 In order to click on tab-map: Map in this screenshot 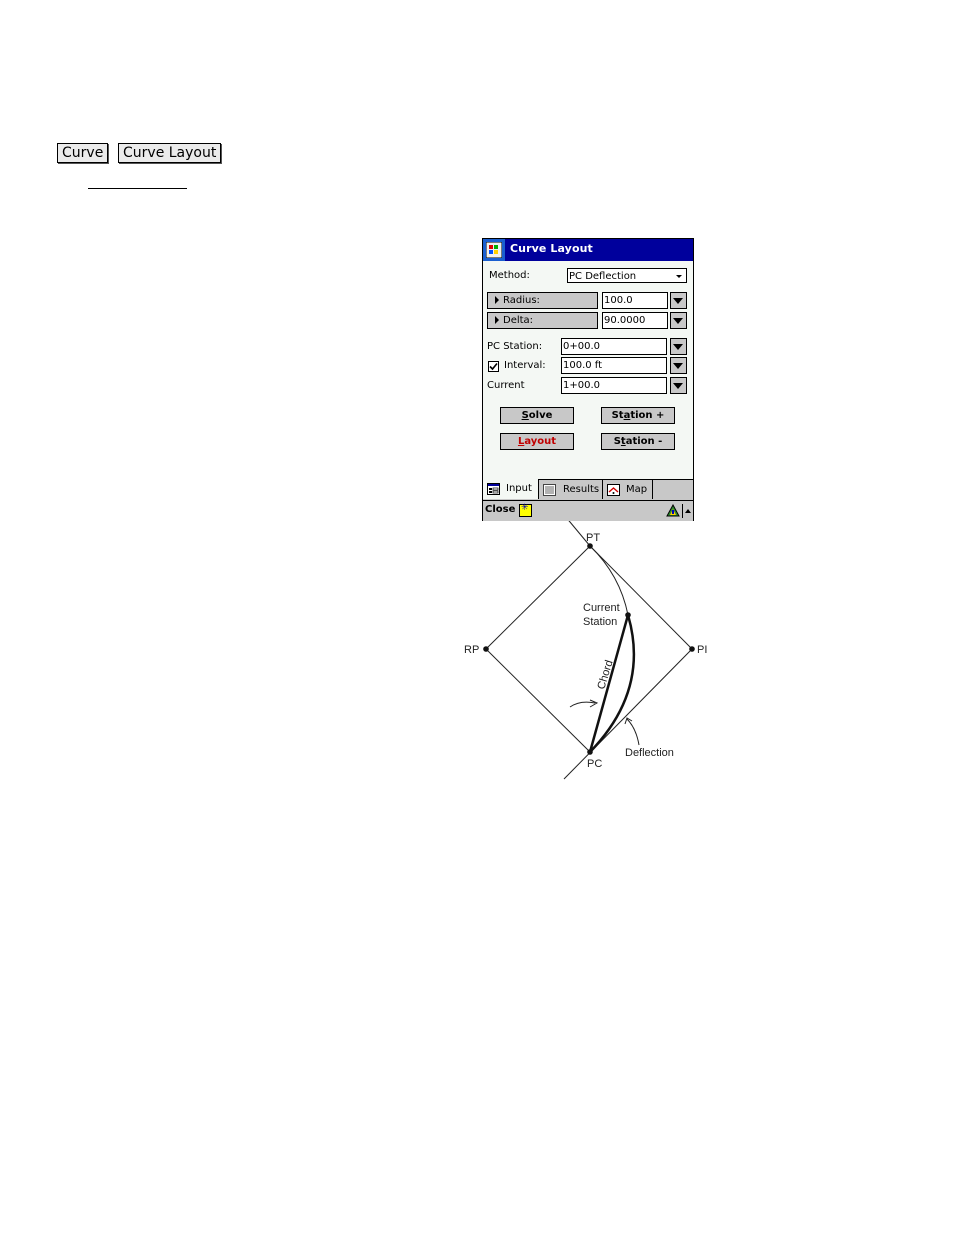, I will do `click(628, 489)`.